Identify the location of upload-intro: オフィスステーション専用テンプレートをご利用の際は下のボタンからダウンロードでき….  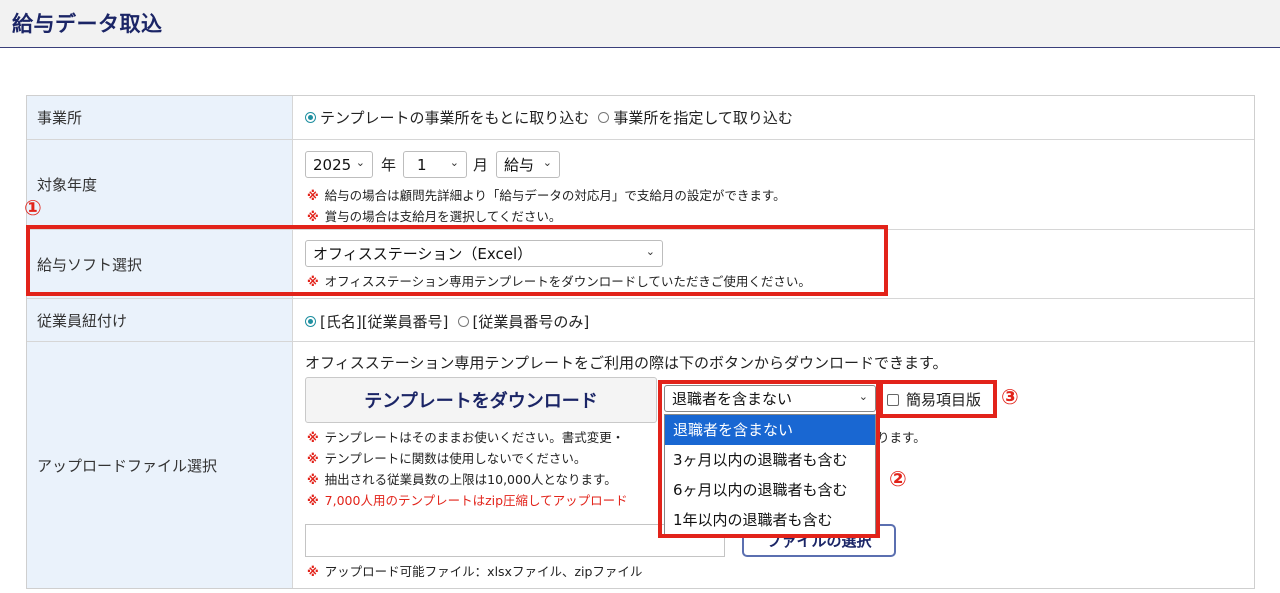
(626, 363).